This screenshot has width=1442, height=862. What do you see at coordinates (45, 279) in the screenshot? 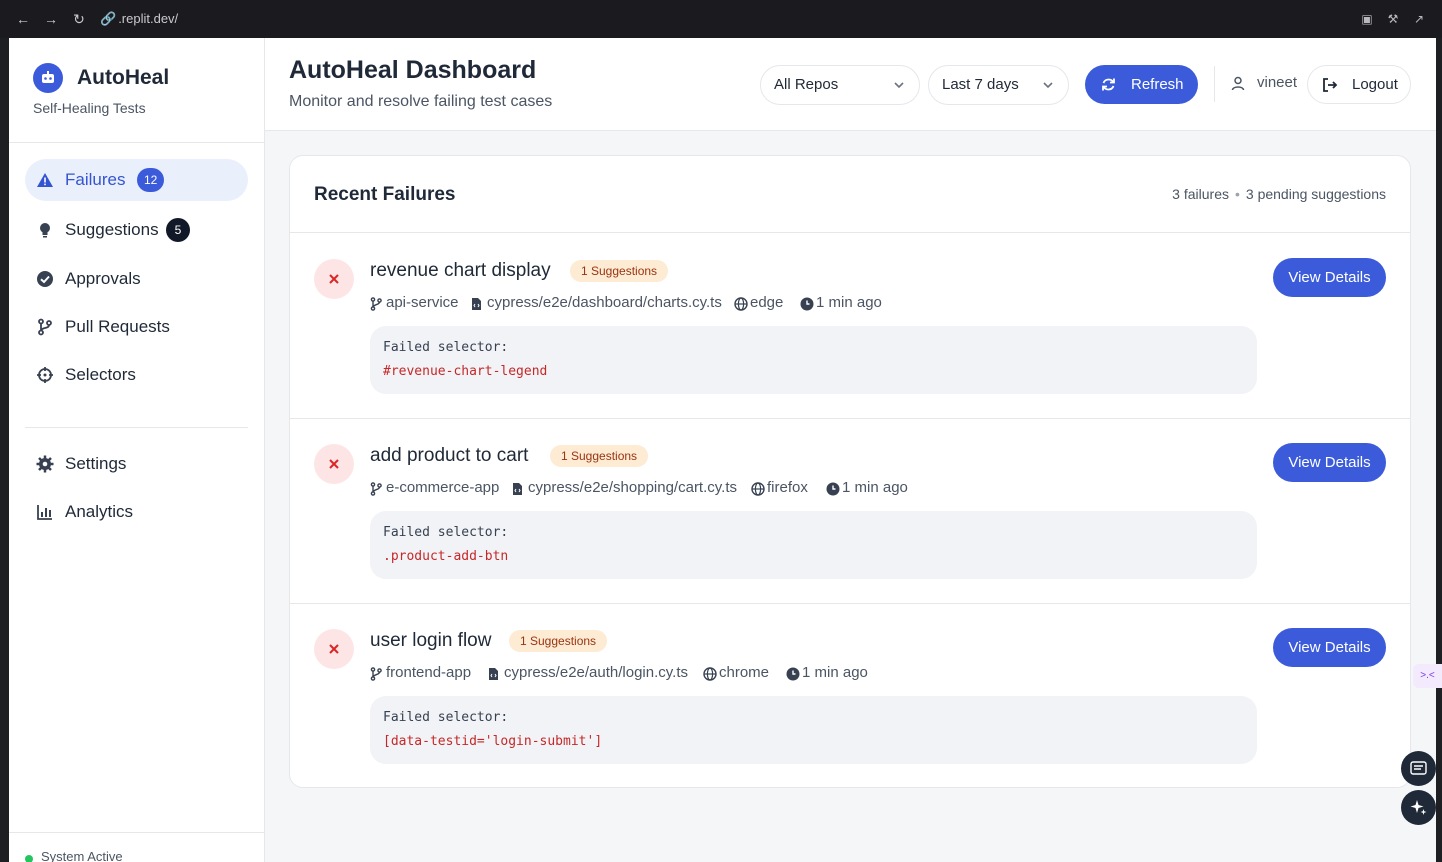
I see `check-circle-icon` at bounding box center [45, 279].